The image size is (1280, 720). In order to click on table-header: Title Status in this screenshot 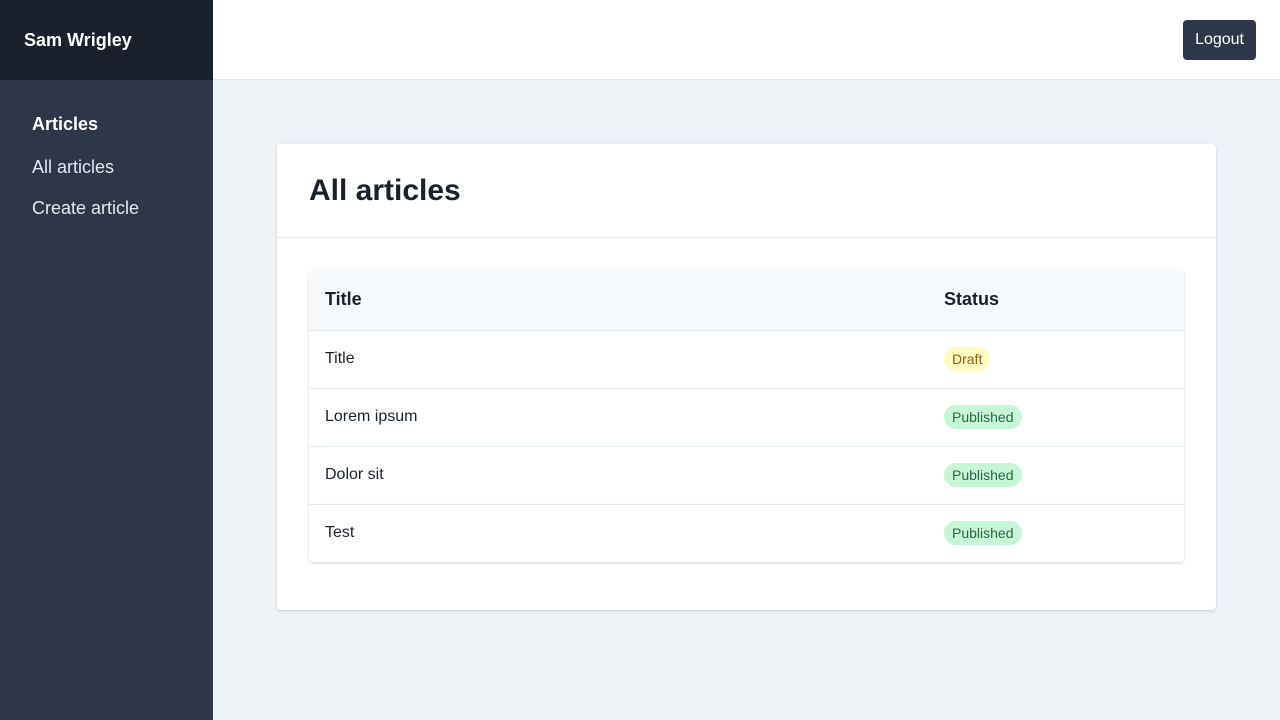, I will do `click(746, 300)`.